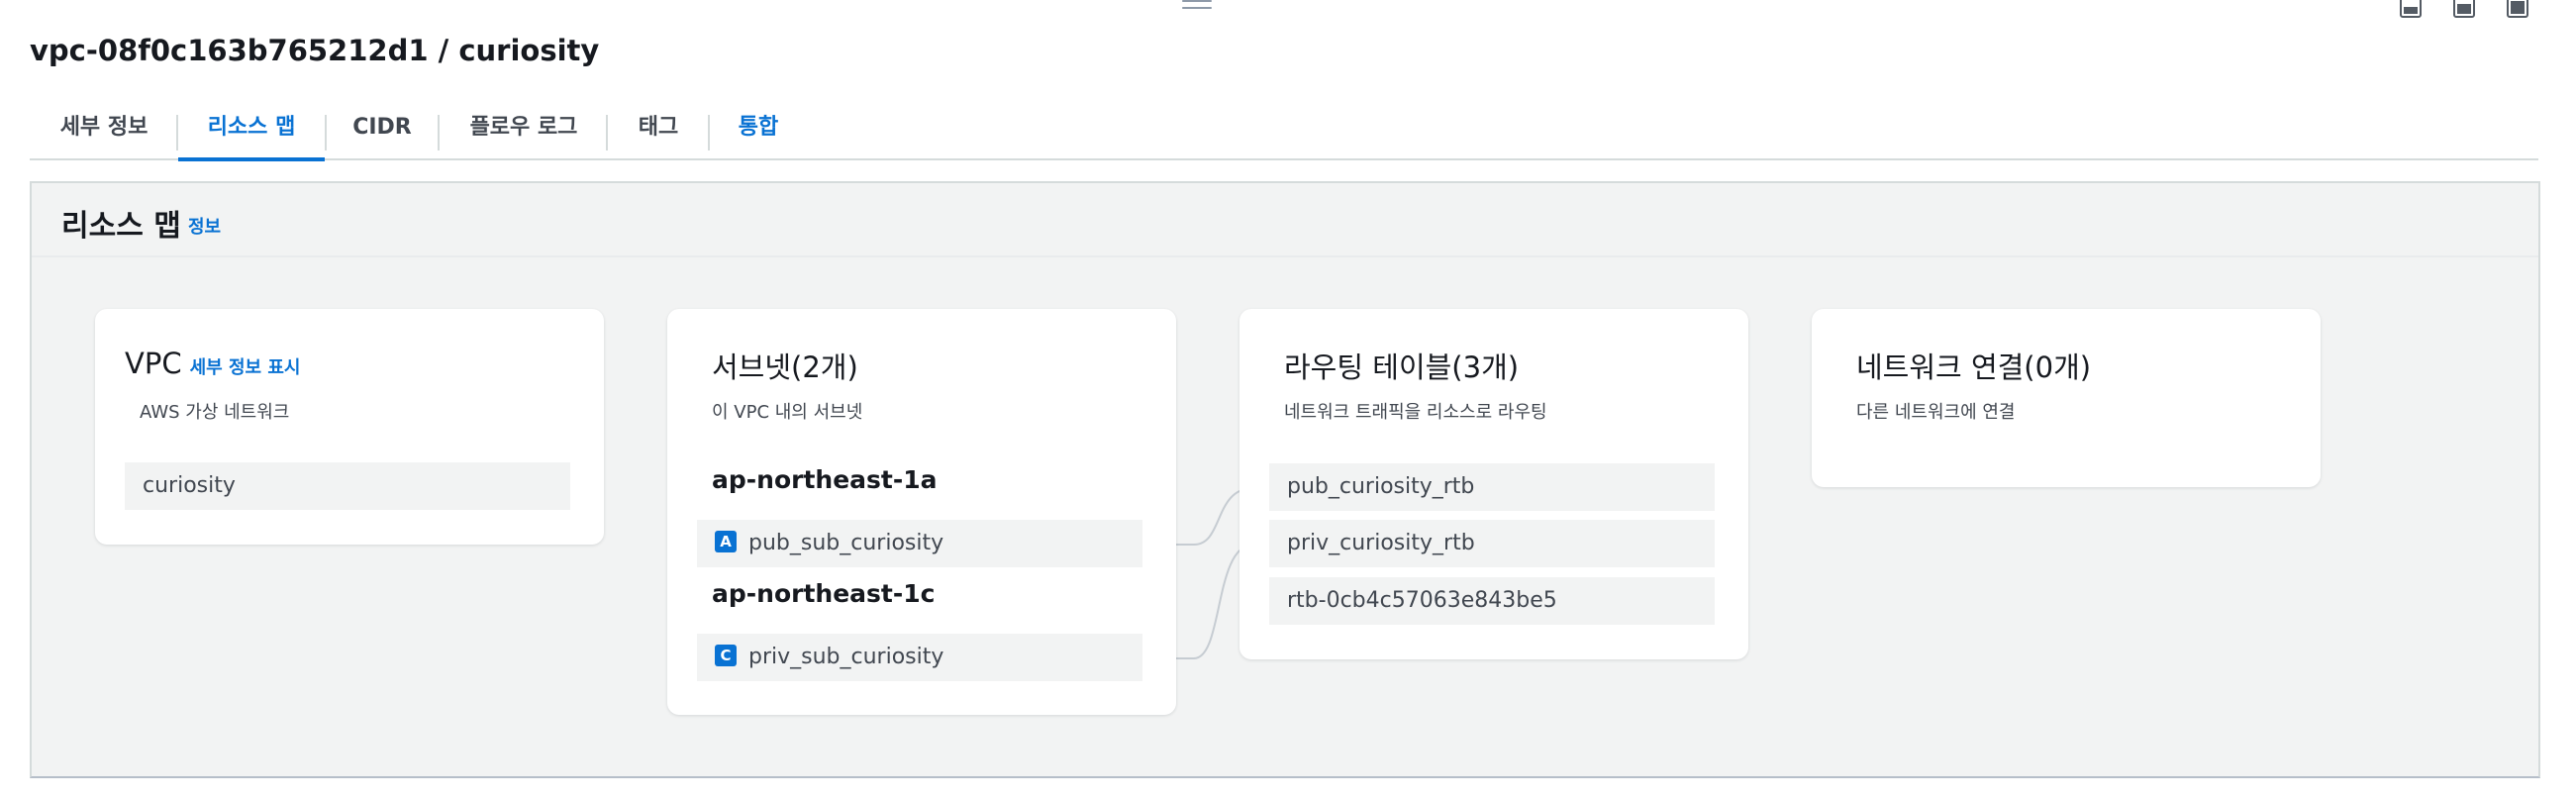  What do you see at coordinates (1492, 487) in the screenshot?
I see `route-table-item: pub_curiosity_rtb` at bounding box center [1492, 487].